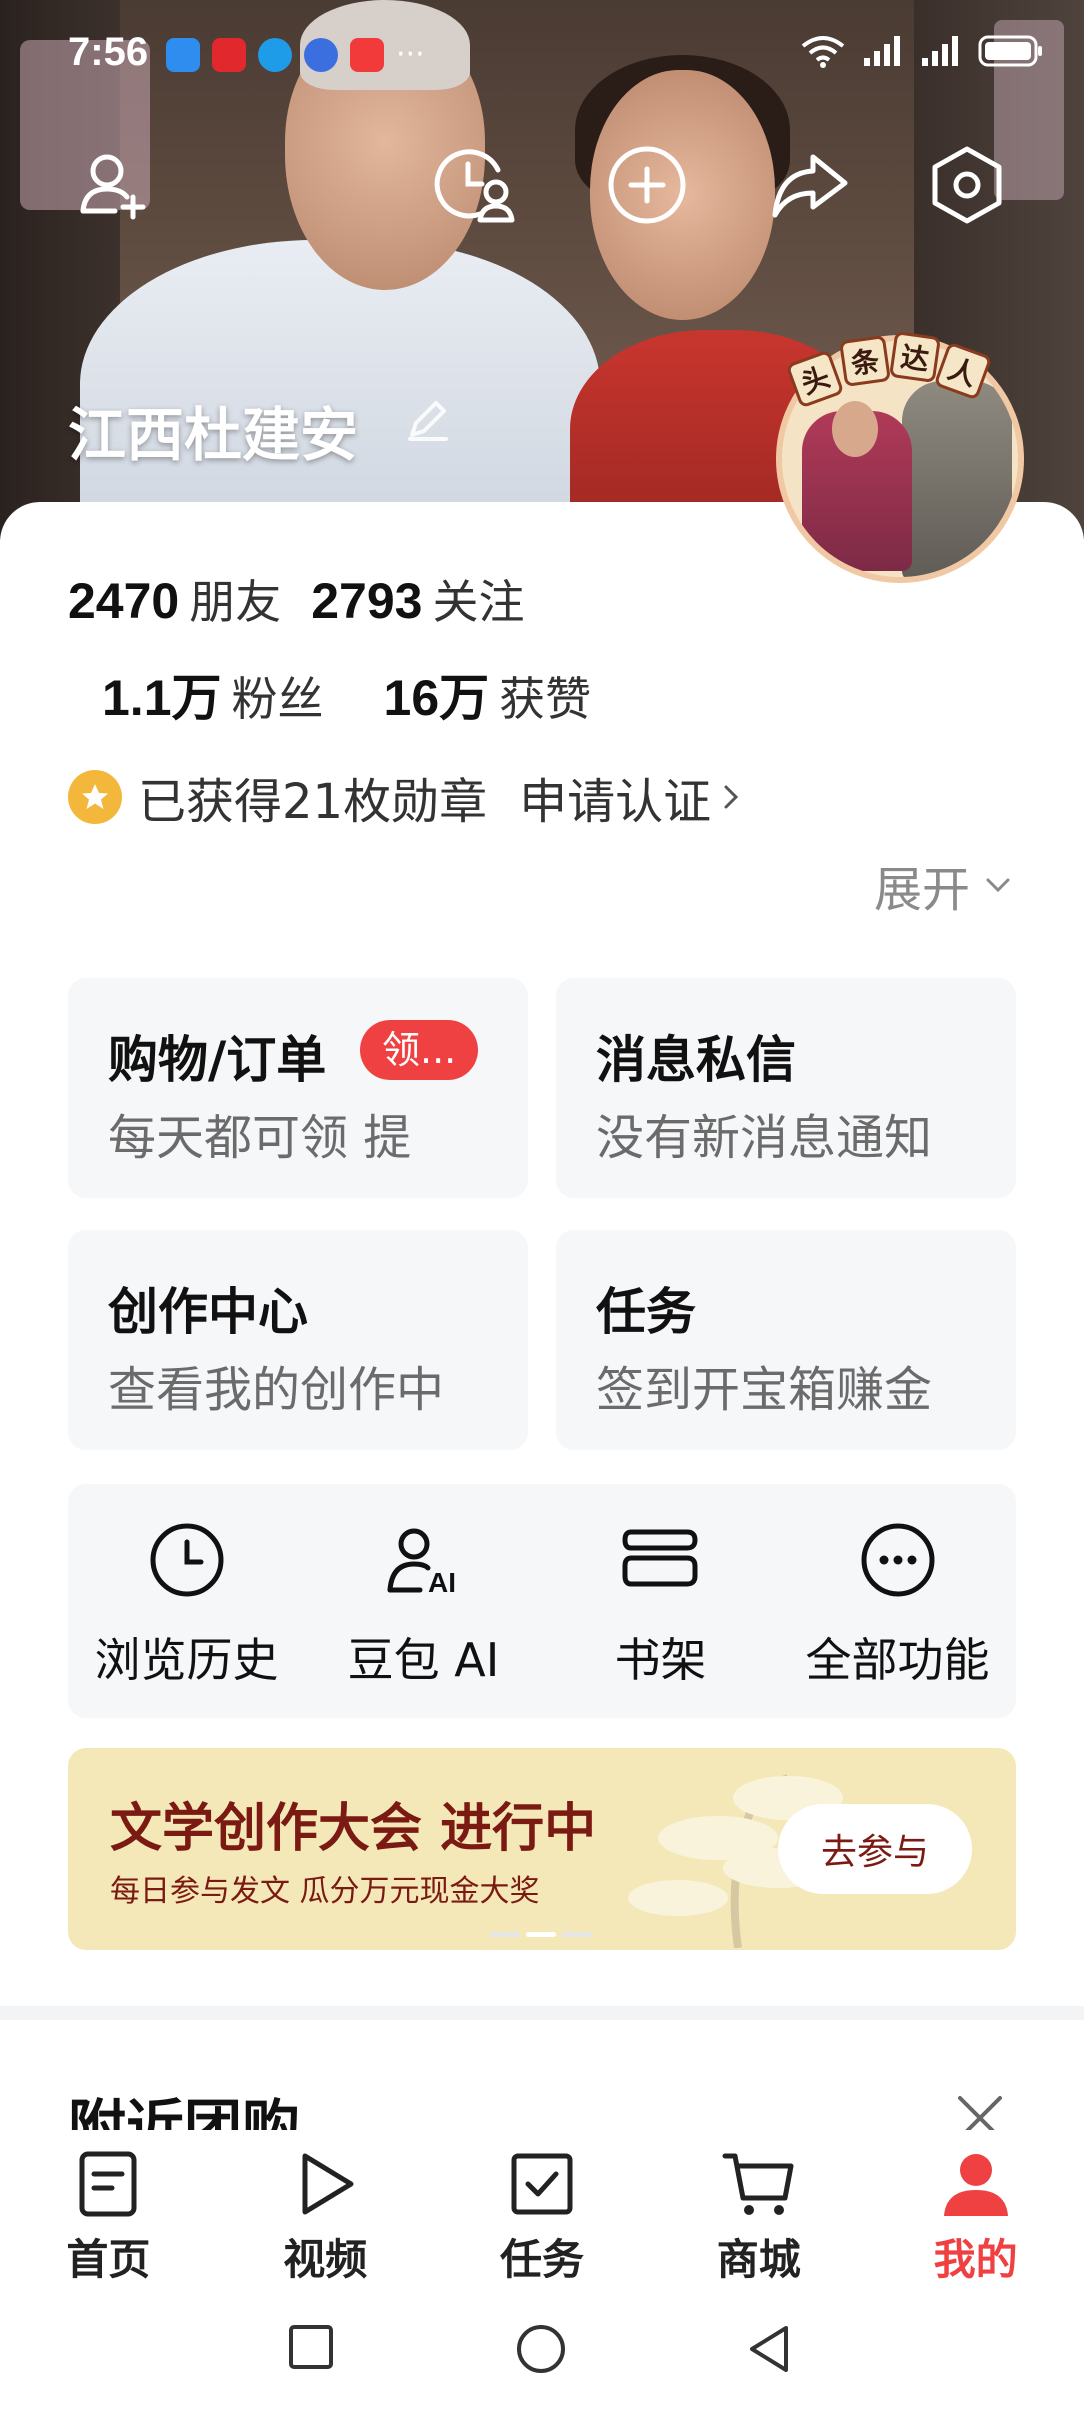  What do you see at coordinates (208, 1312) in the screenshot?
I see `tile-title: 创作中心` at bounding box center [208, 1312].